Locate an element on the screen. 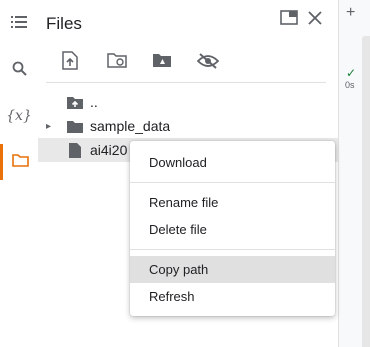 This screenshot has width=370, height=347. code-cell is located at coordinates (366, 191).